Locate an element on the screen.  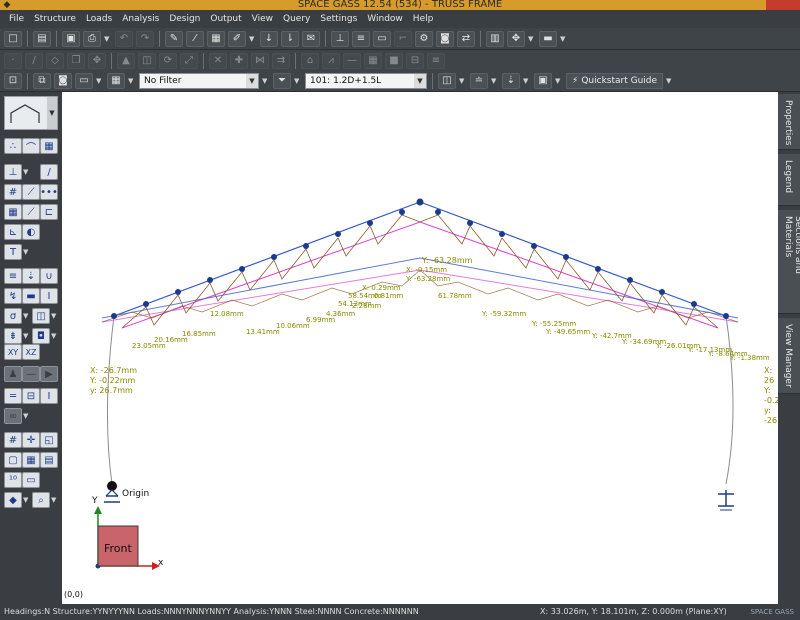
layers-icon: ≡ is located at coordinates (436, 60).